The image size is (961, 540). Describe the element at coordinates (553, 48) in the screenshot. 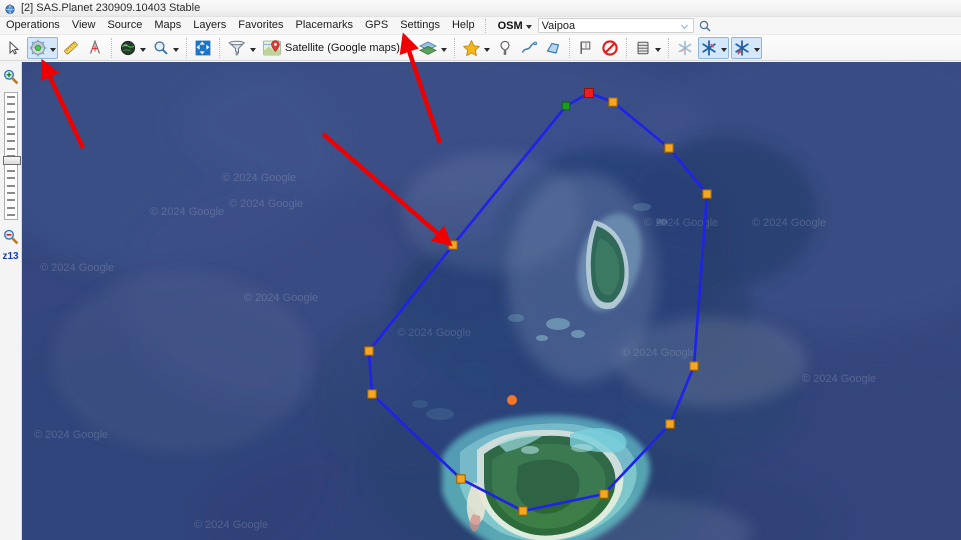

I see `add-polygon-tool` at that location.